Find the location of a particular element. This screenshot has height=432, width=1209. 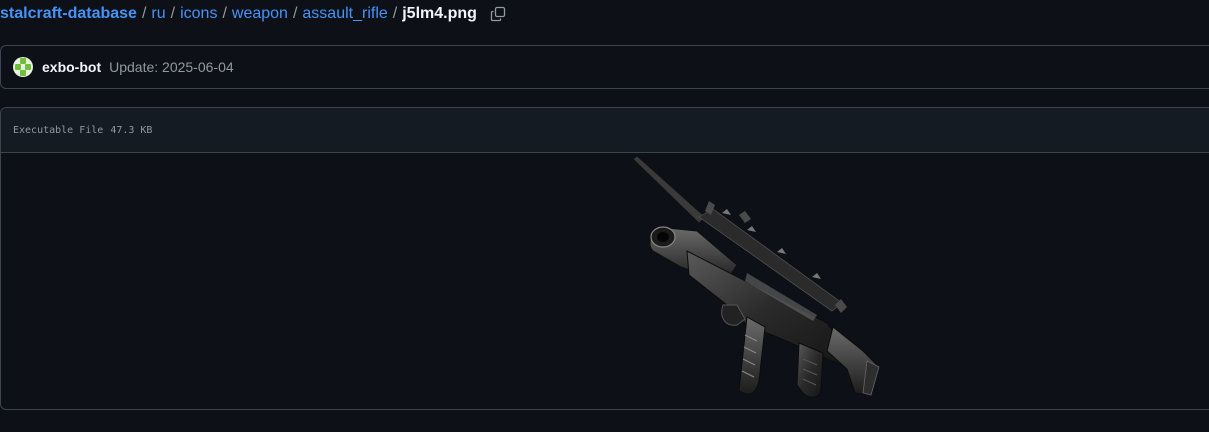

breadcrumb-current-file: j5lm4.png is located at coordinates (439, 13).